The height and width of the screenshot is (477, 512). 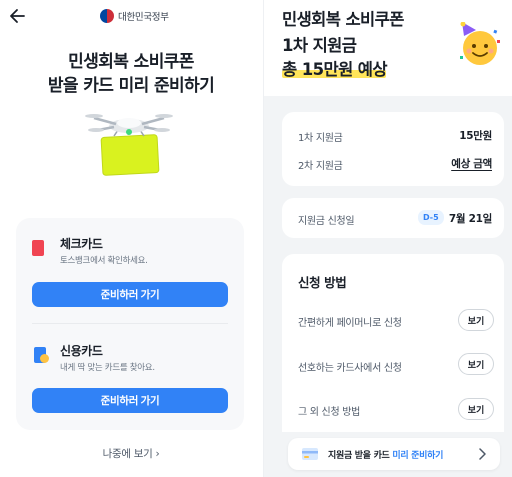 I want to click on title-line-2: 받을 카드 미리 준비하기, so click(x=131, y=86).